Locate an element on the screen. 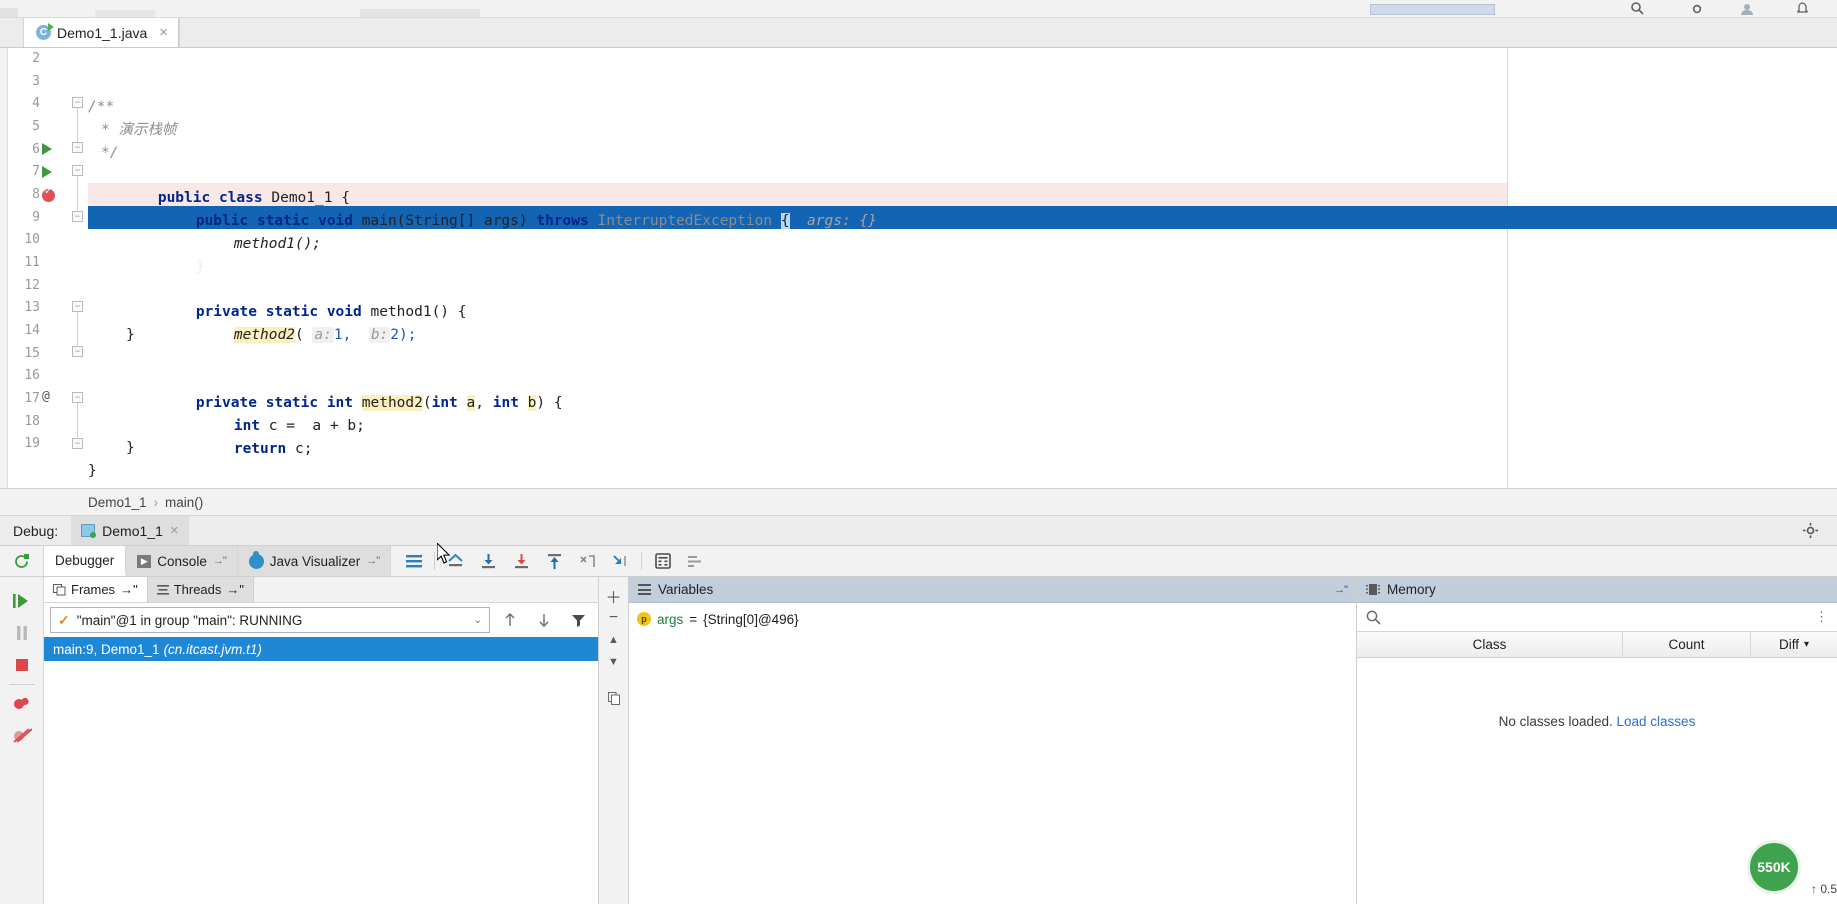 This screenshot has height=904, width=1837. minus-icon: − is located at coordinates (614, 618).